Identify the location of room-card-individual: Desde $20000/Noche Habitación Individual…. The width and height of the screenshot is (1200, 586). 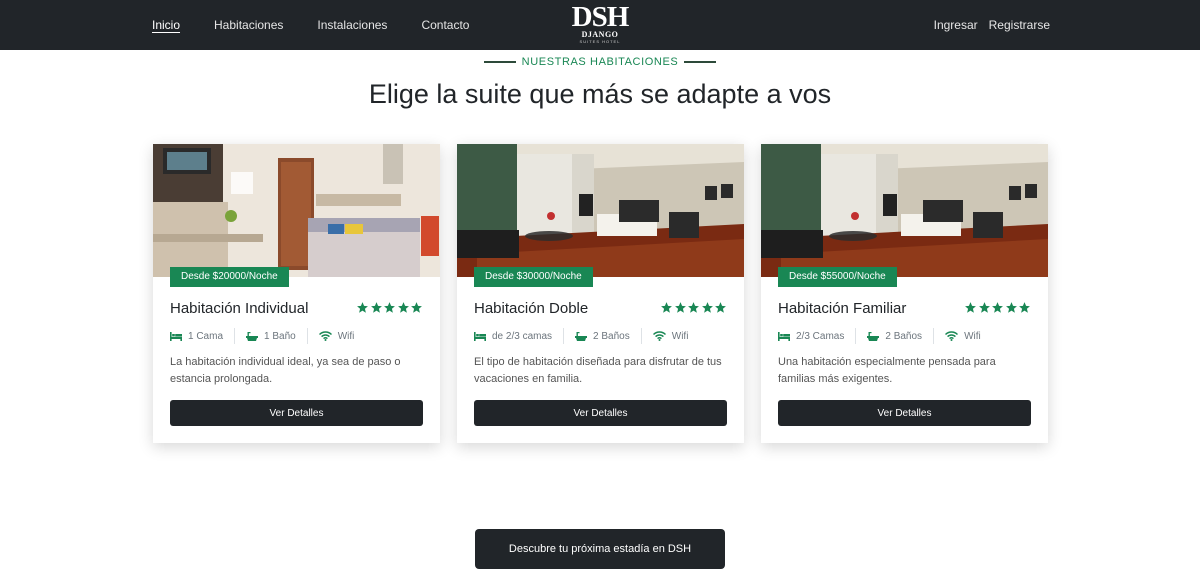
(296, 293).